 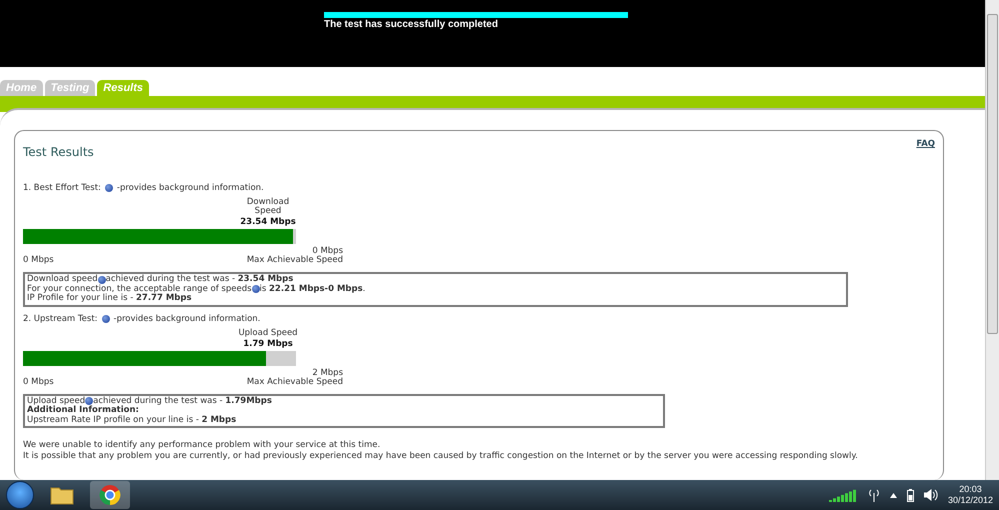 What do you see at coordinates (411, 24) in the screenshot?
I see `status-text: The test has successfully completed` at bounding box center [411, 24].